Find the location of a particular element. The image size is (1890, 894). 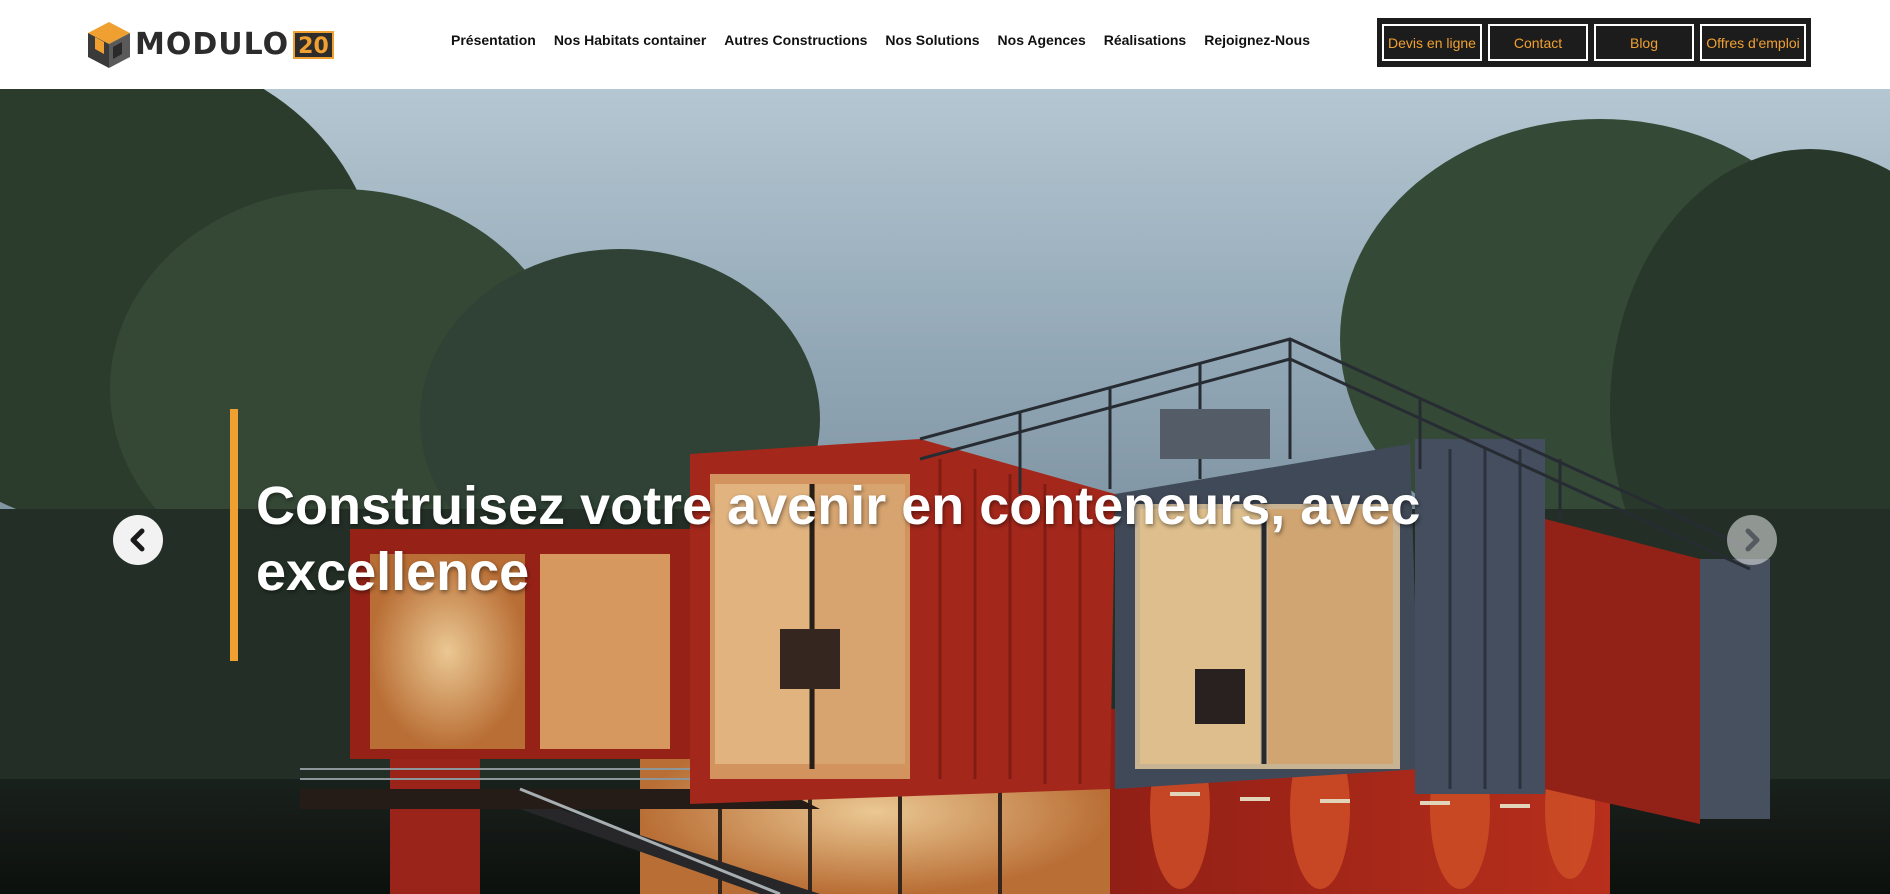

slider-prev-button is located at coordinates (138, 540).